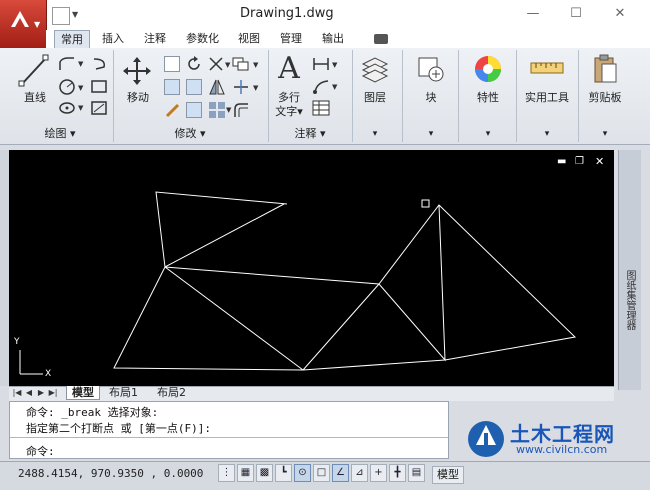 Image resolution: width=650 pixels, height=490 pixels. Describe the element at coordinates (241, 87) in the screenshot. I see `explode-icon` at that location.